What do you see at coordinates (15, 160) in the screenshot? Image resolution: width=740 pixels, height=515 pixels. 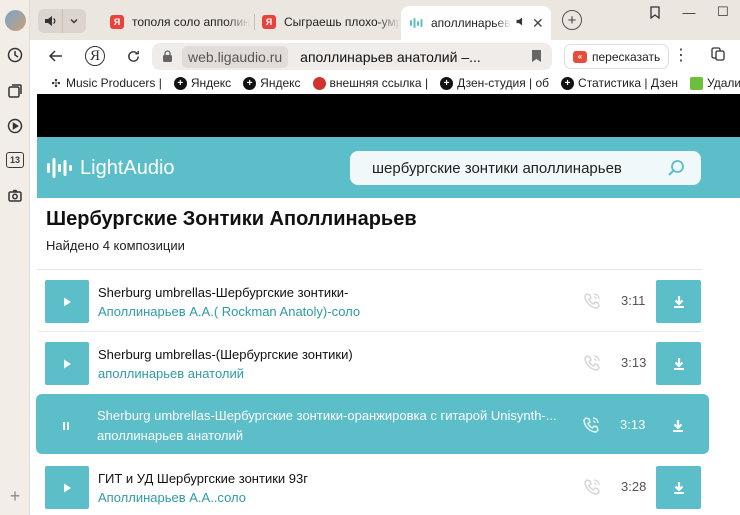 I see `calendar-icon: 13` at bounding box center [15, 160].